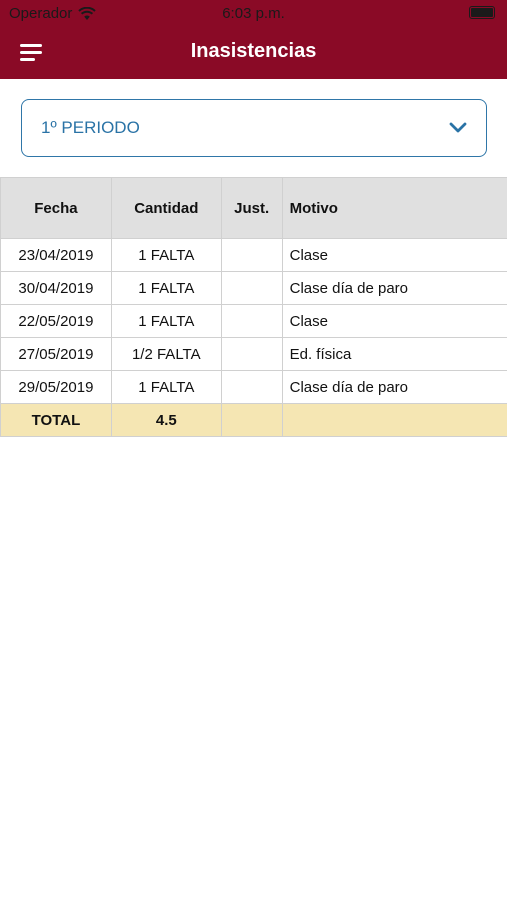  What do you see at coordinates (394, 420) in the screenshot?
I see `total-motivo` at bounding box center [394, 420].